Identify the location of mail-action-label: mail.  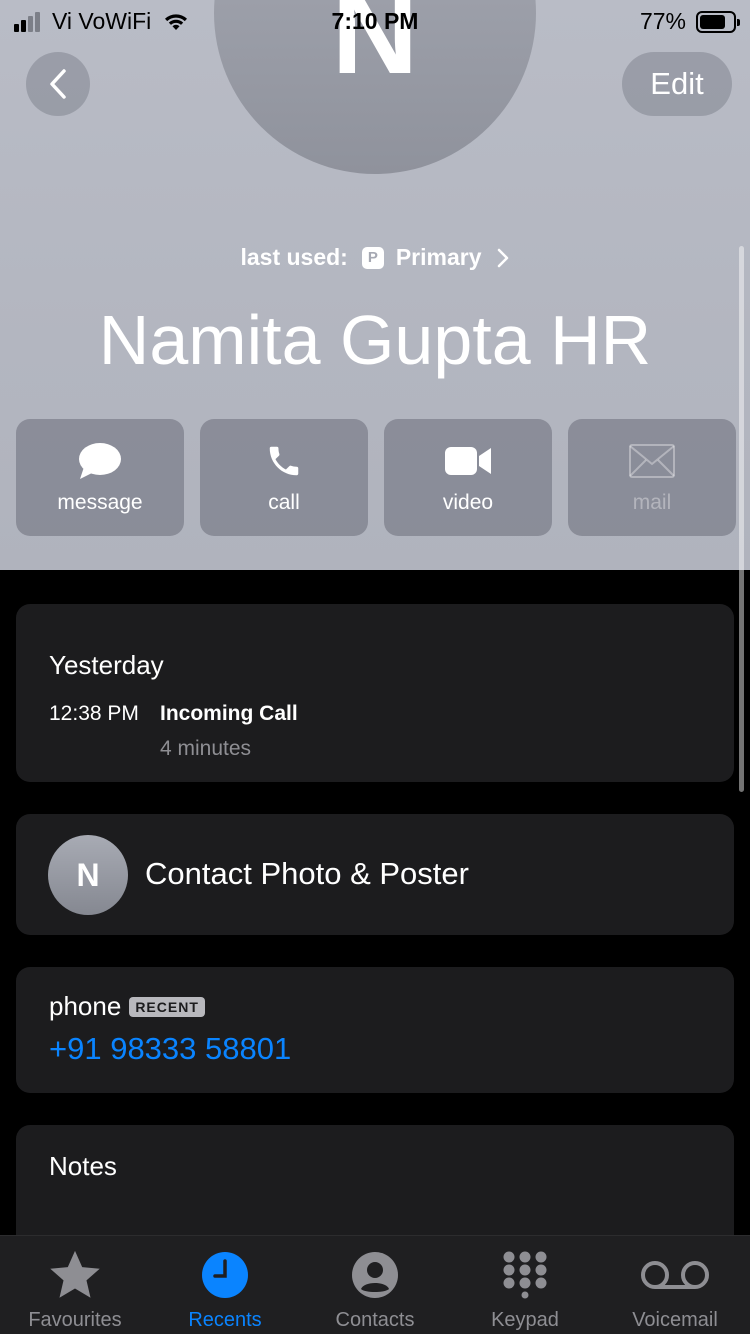
(652, 502).